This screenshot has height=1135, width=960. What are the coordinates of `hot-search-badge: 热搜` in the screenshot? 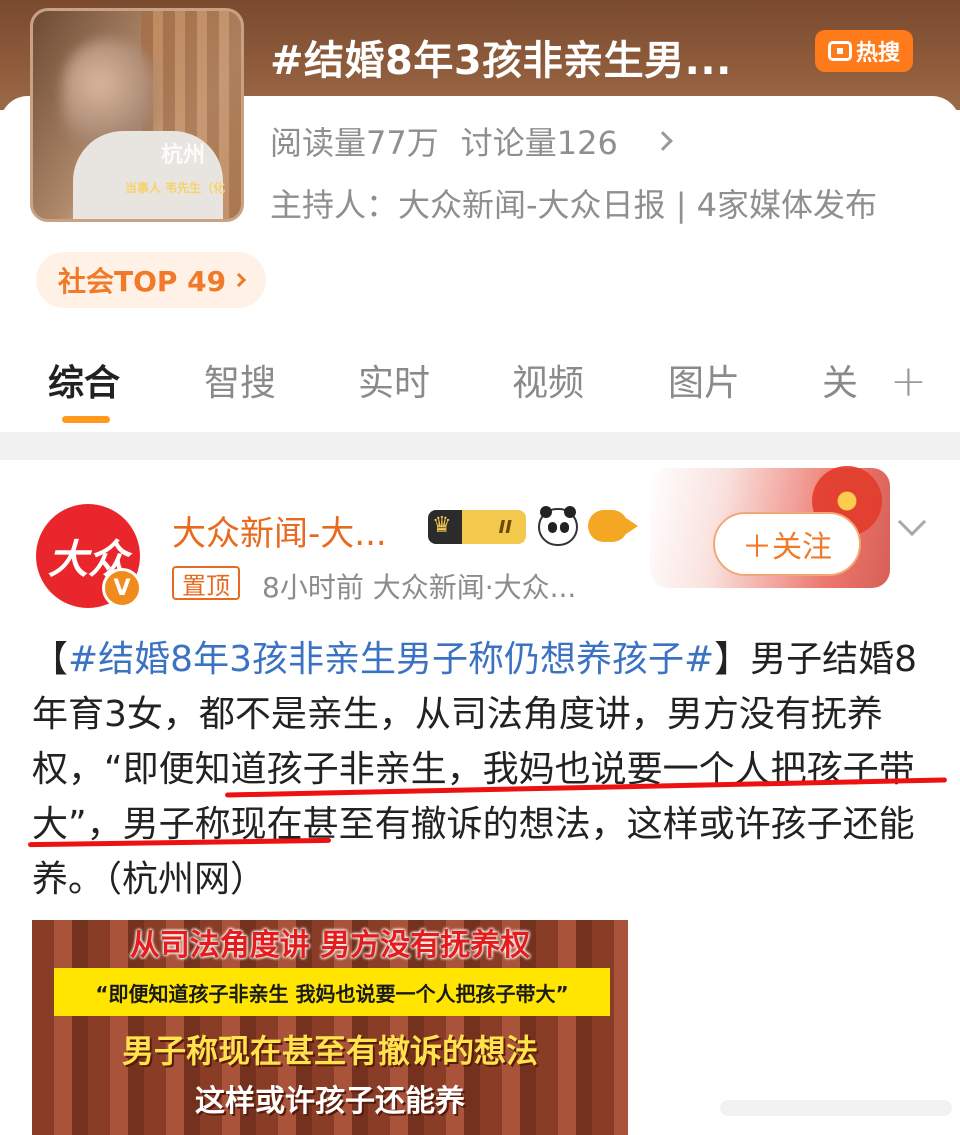 It's located at (864, 51).